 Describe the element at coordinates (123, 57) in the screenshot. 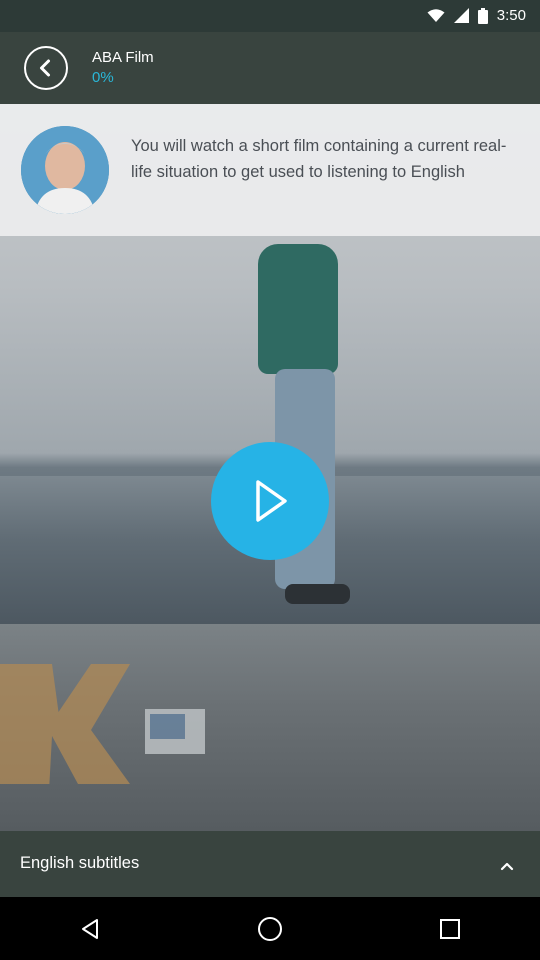

I see `page-title: ABA Film` at that location.